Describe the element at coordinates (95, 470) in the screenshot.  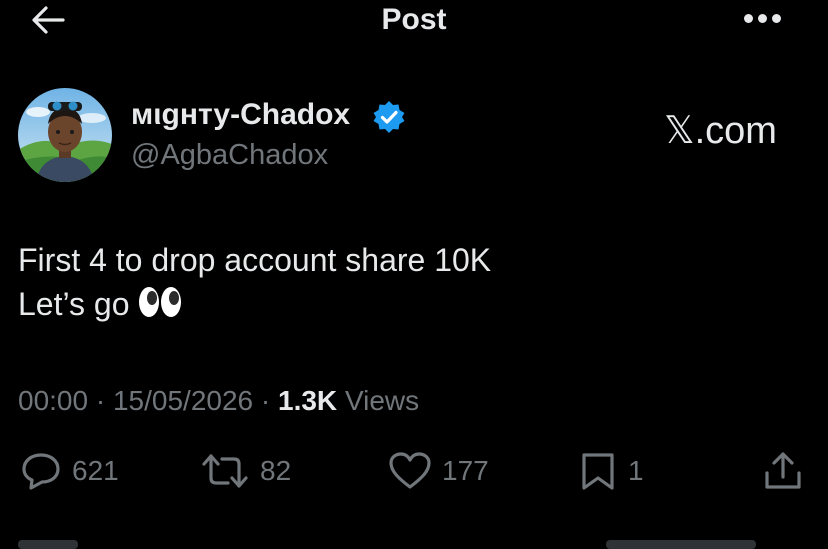
I see `reply-count: 621` at that location.